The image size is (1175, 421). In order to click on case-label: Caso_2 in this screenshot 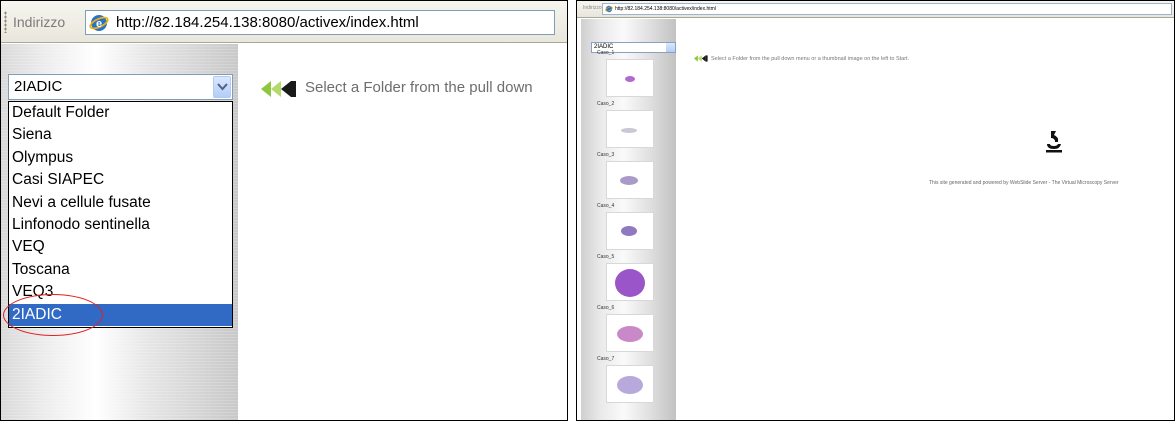, I will do `click(606, 104)`.